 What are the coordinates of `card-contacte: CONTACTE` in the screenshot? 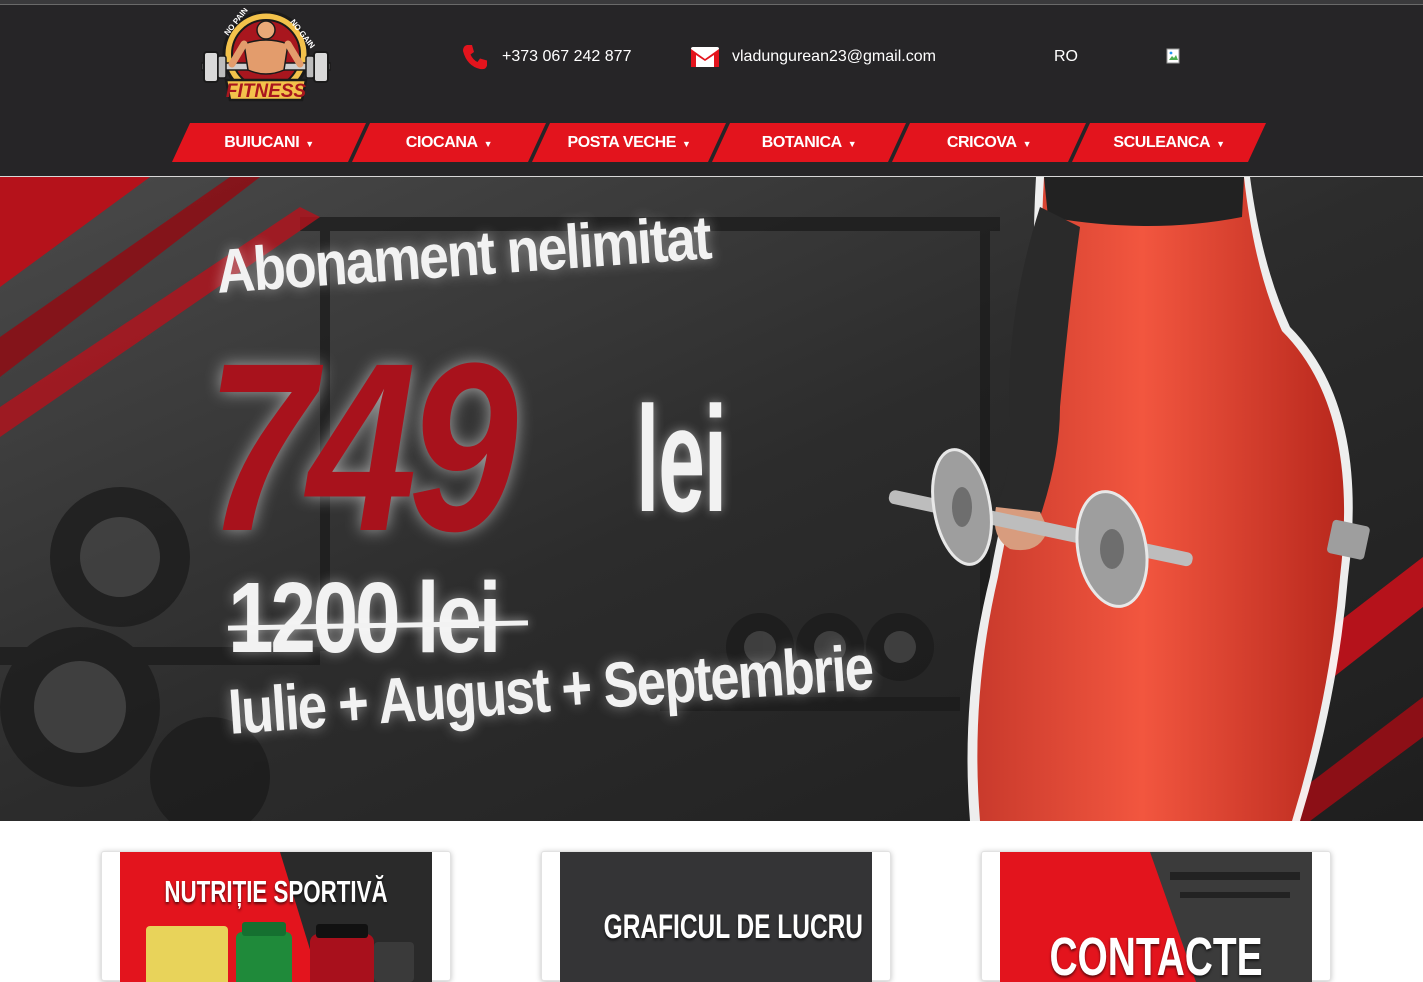 It's located at (1156, 916).